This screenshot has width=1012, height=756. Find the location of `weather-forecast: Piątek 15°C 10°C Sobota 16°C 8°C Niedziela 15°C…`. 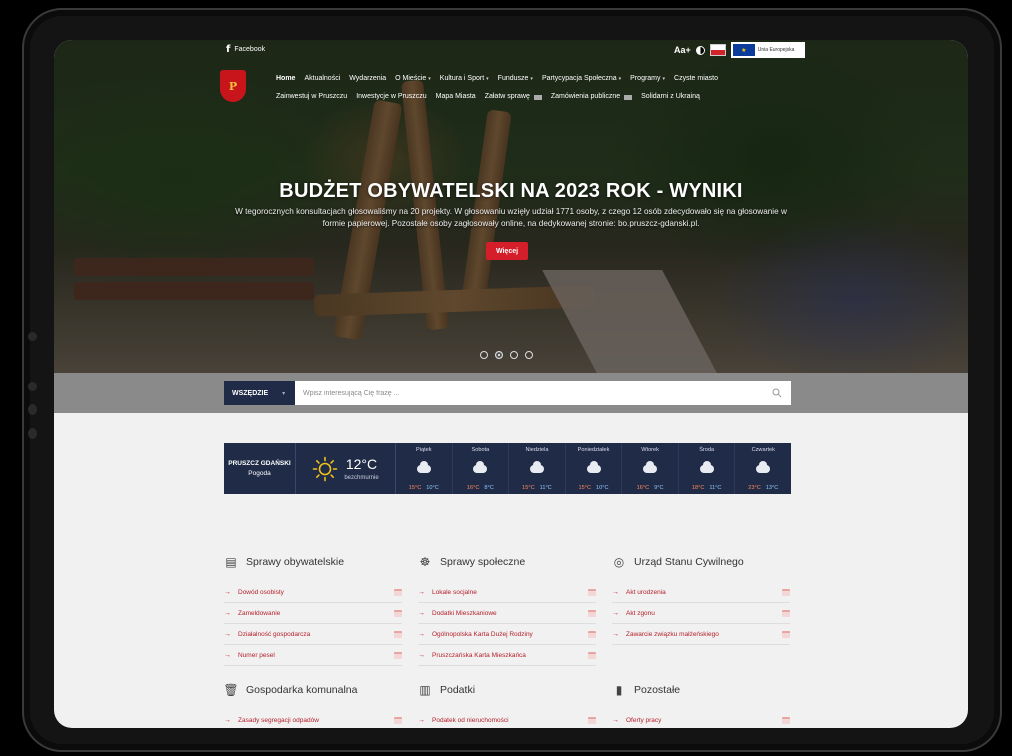

weather-forecast: Piątek 15°C 10°C Sobota 16°C 8°C Niedziela 15°C… is located at coordinates (593, 468).